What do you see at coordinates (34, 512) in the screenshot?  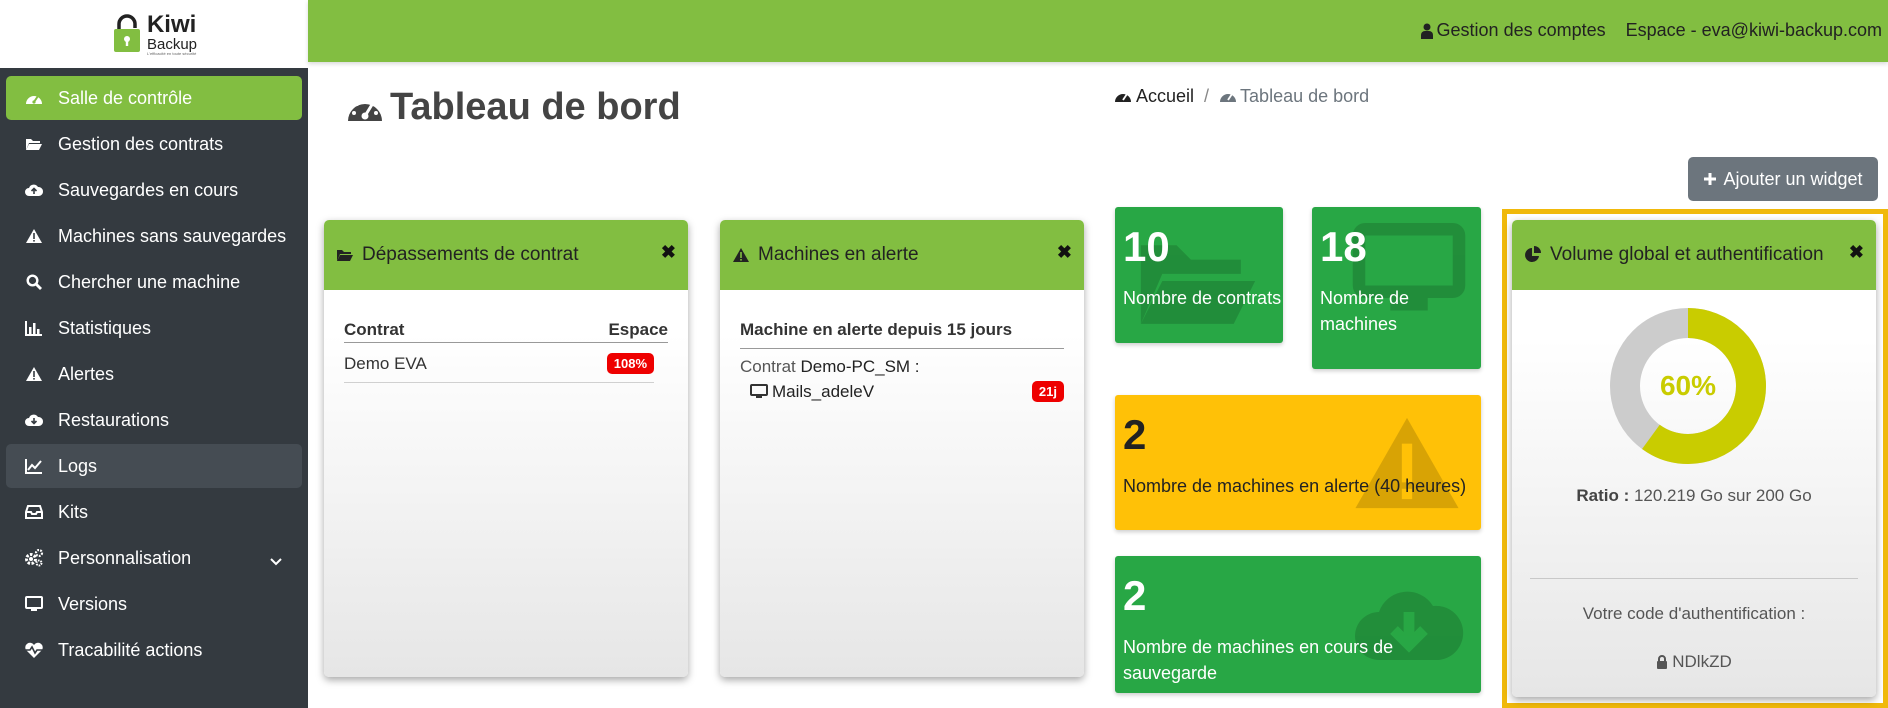 I see `inbox-icon` at bounding box center [34, 512].